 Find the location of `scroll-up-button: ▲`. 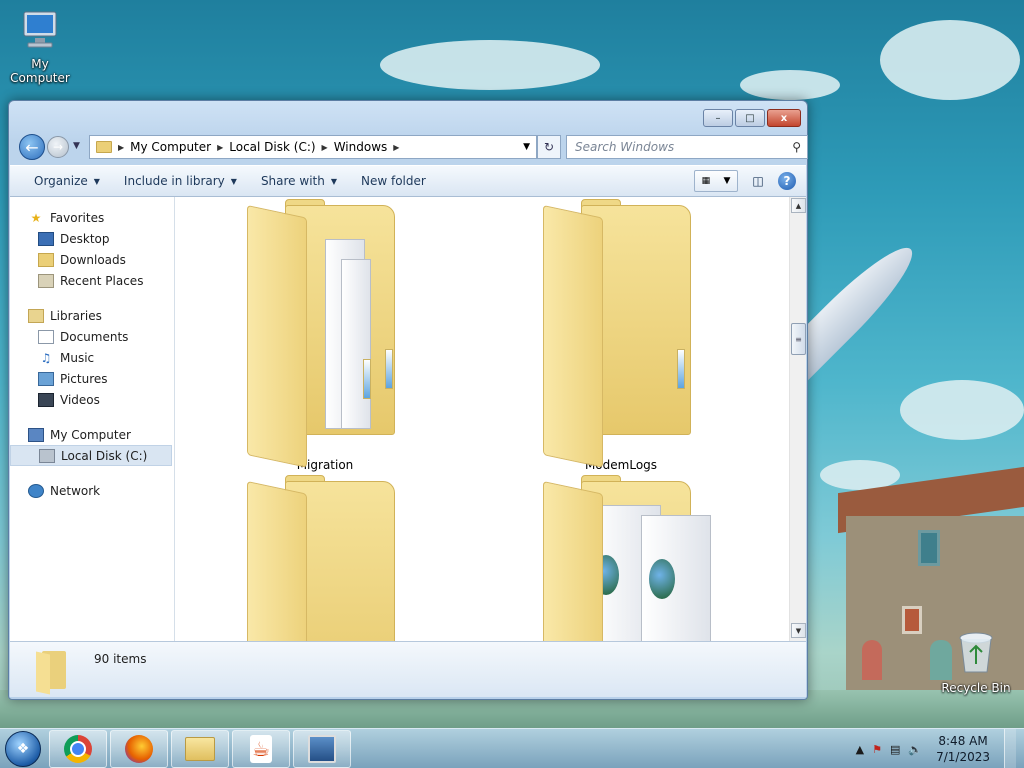

scroll-up-button: ▲ is located at coordinates (798, 205).